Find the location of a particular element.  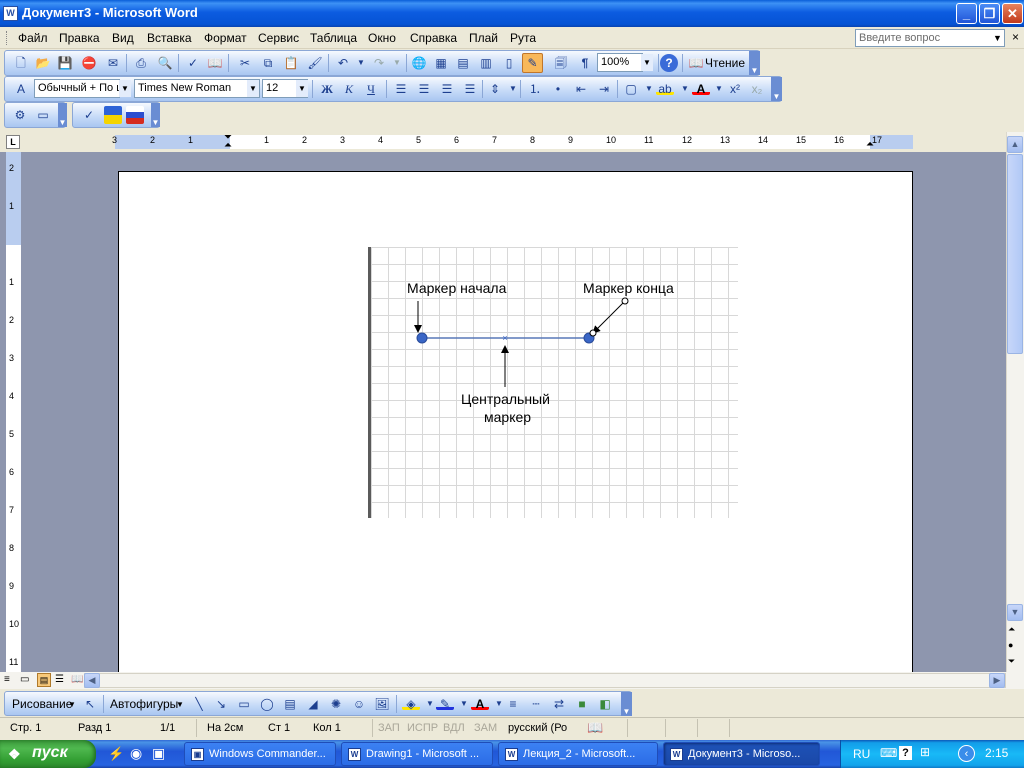

web-page-icon: ▭ is located at coordinates (43, 115).